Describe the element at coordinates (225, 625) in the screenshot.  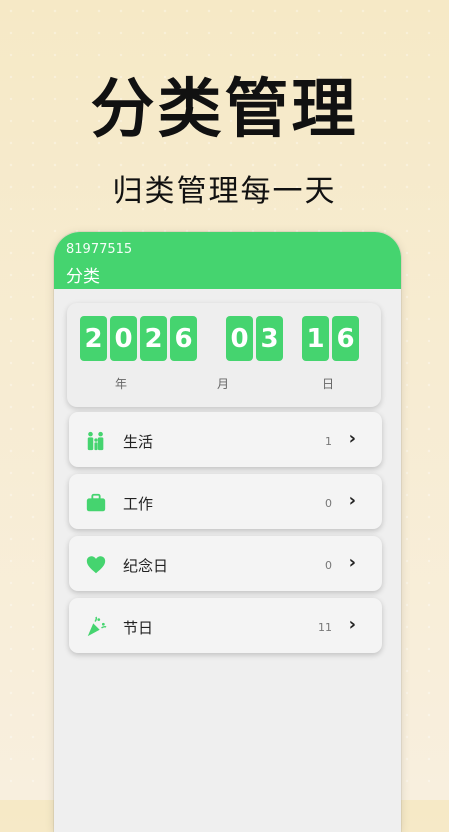
I see `category-item-holiday: 节日 11 ›` at that location.